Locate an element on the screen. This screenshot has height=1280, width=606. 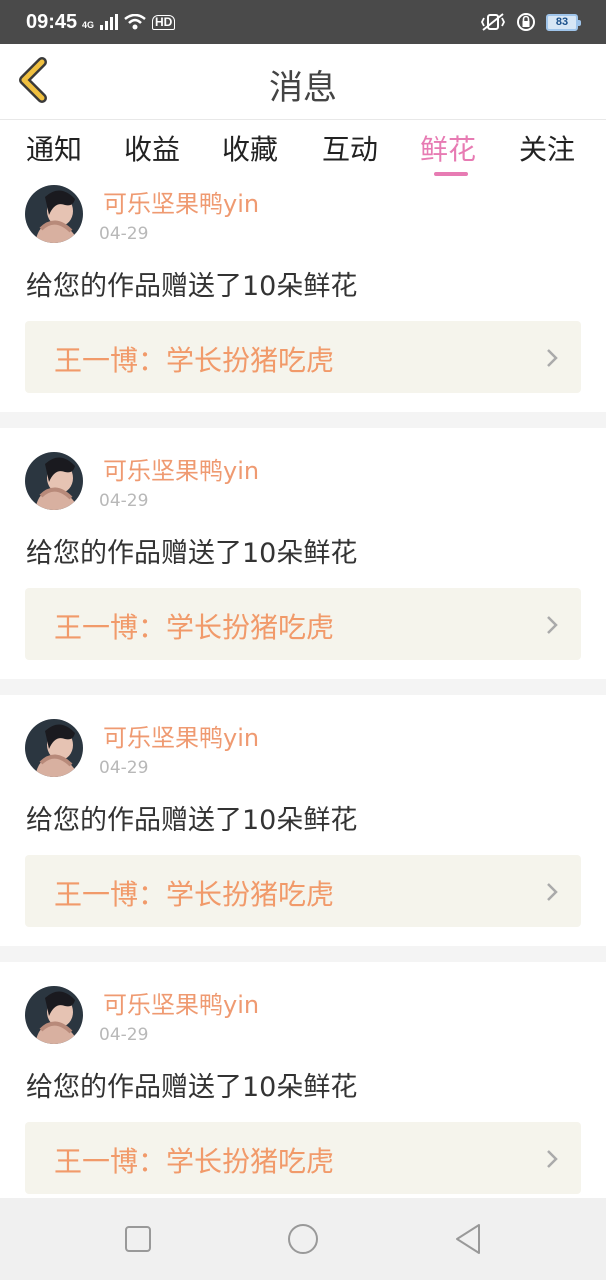
triangle-back-icon is located at coordinates (469, 1239).